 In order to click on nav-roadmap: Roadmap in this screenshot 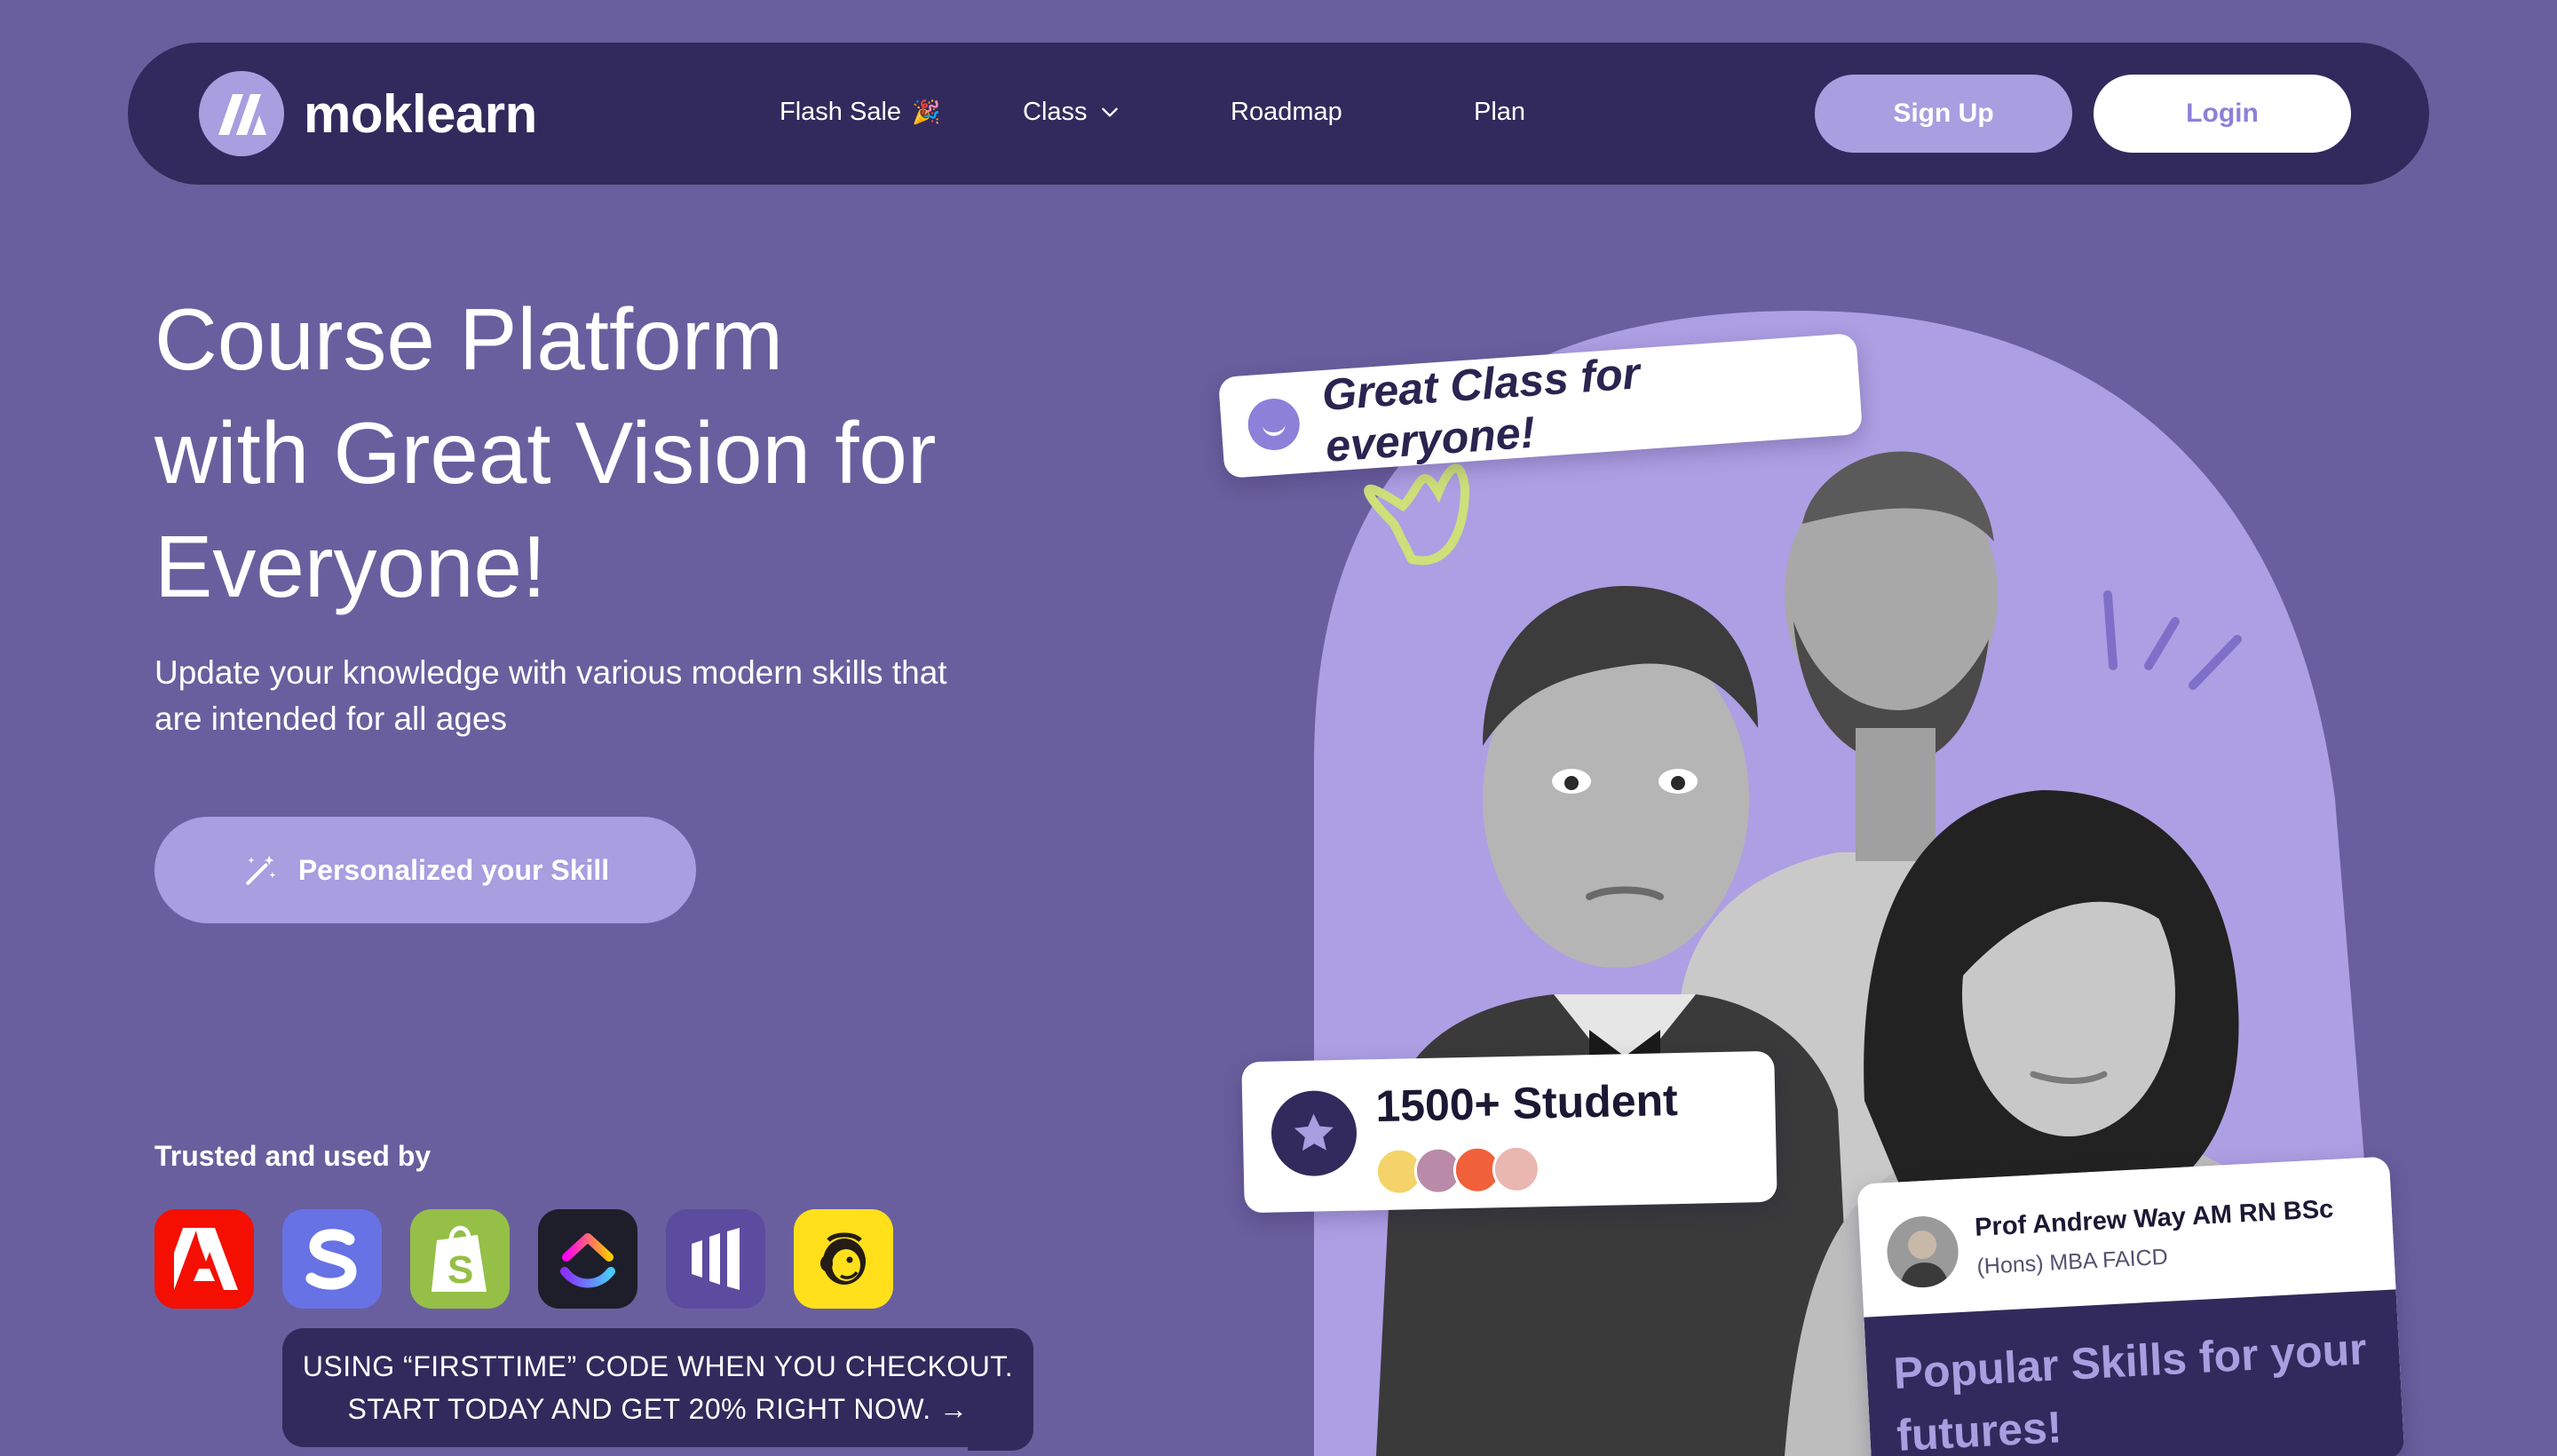, I will do `click(1286, 111)`.